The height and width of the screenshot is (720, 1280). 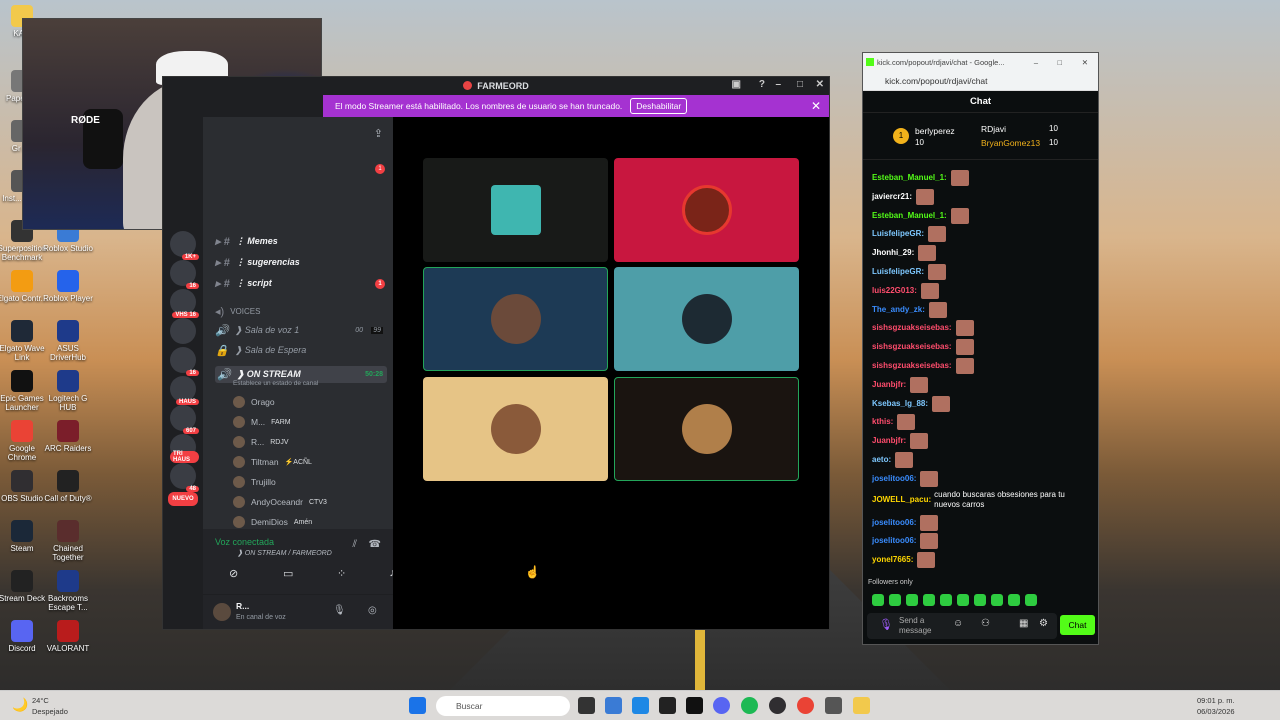 I want to click on channel-sugerencias: ▸ # ⋮ sugerencias, so click(x=301, y=262).